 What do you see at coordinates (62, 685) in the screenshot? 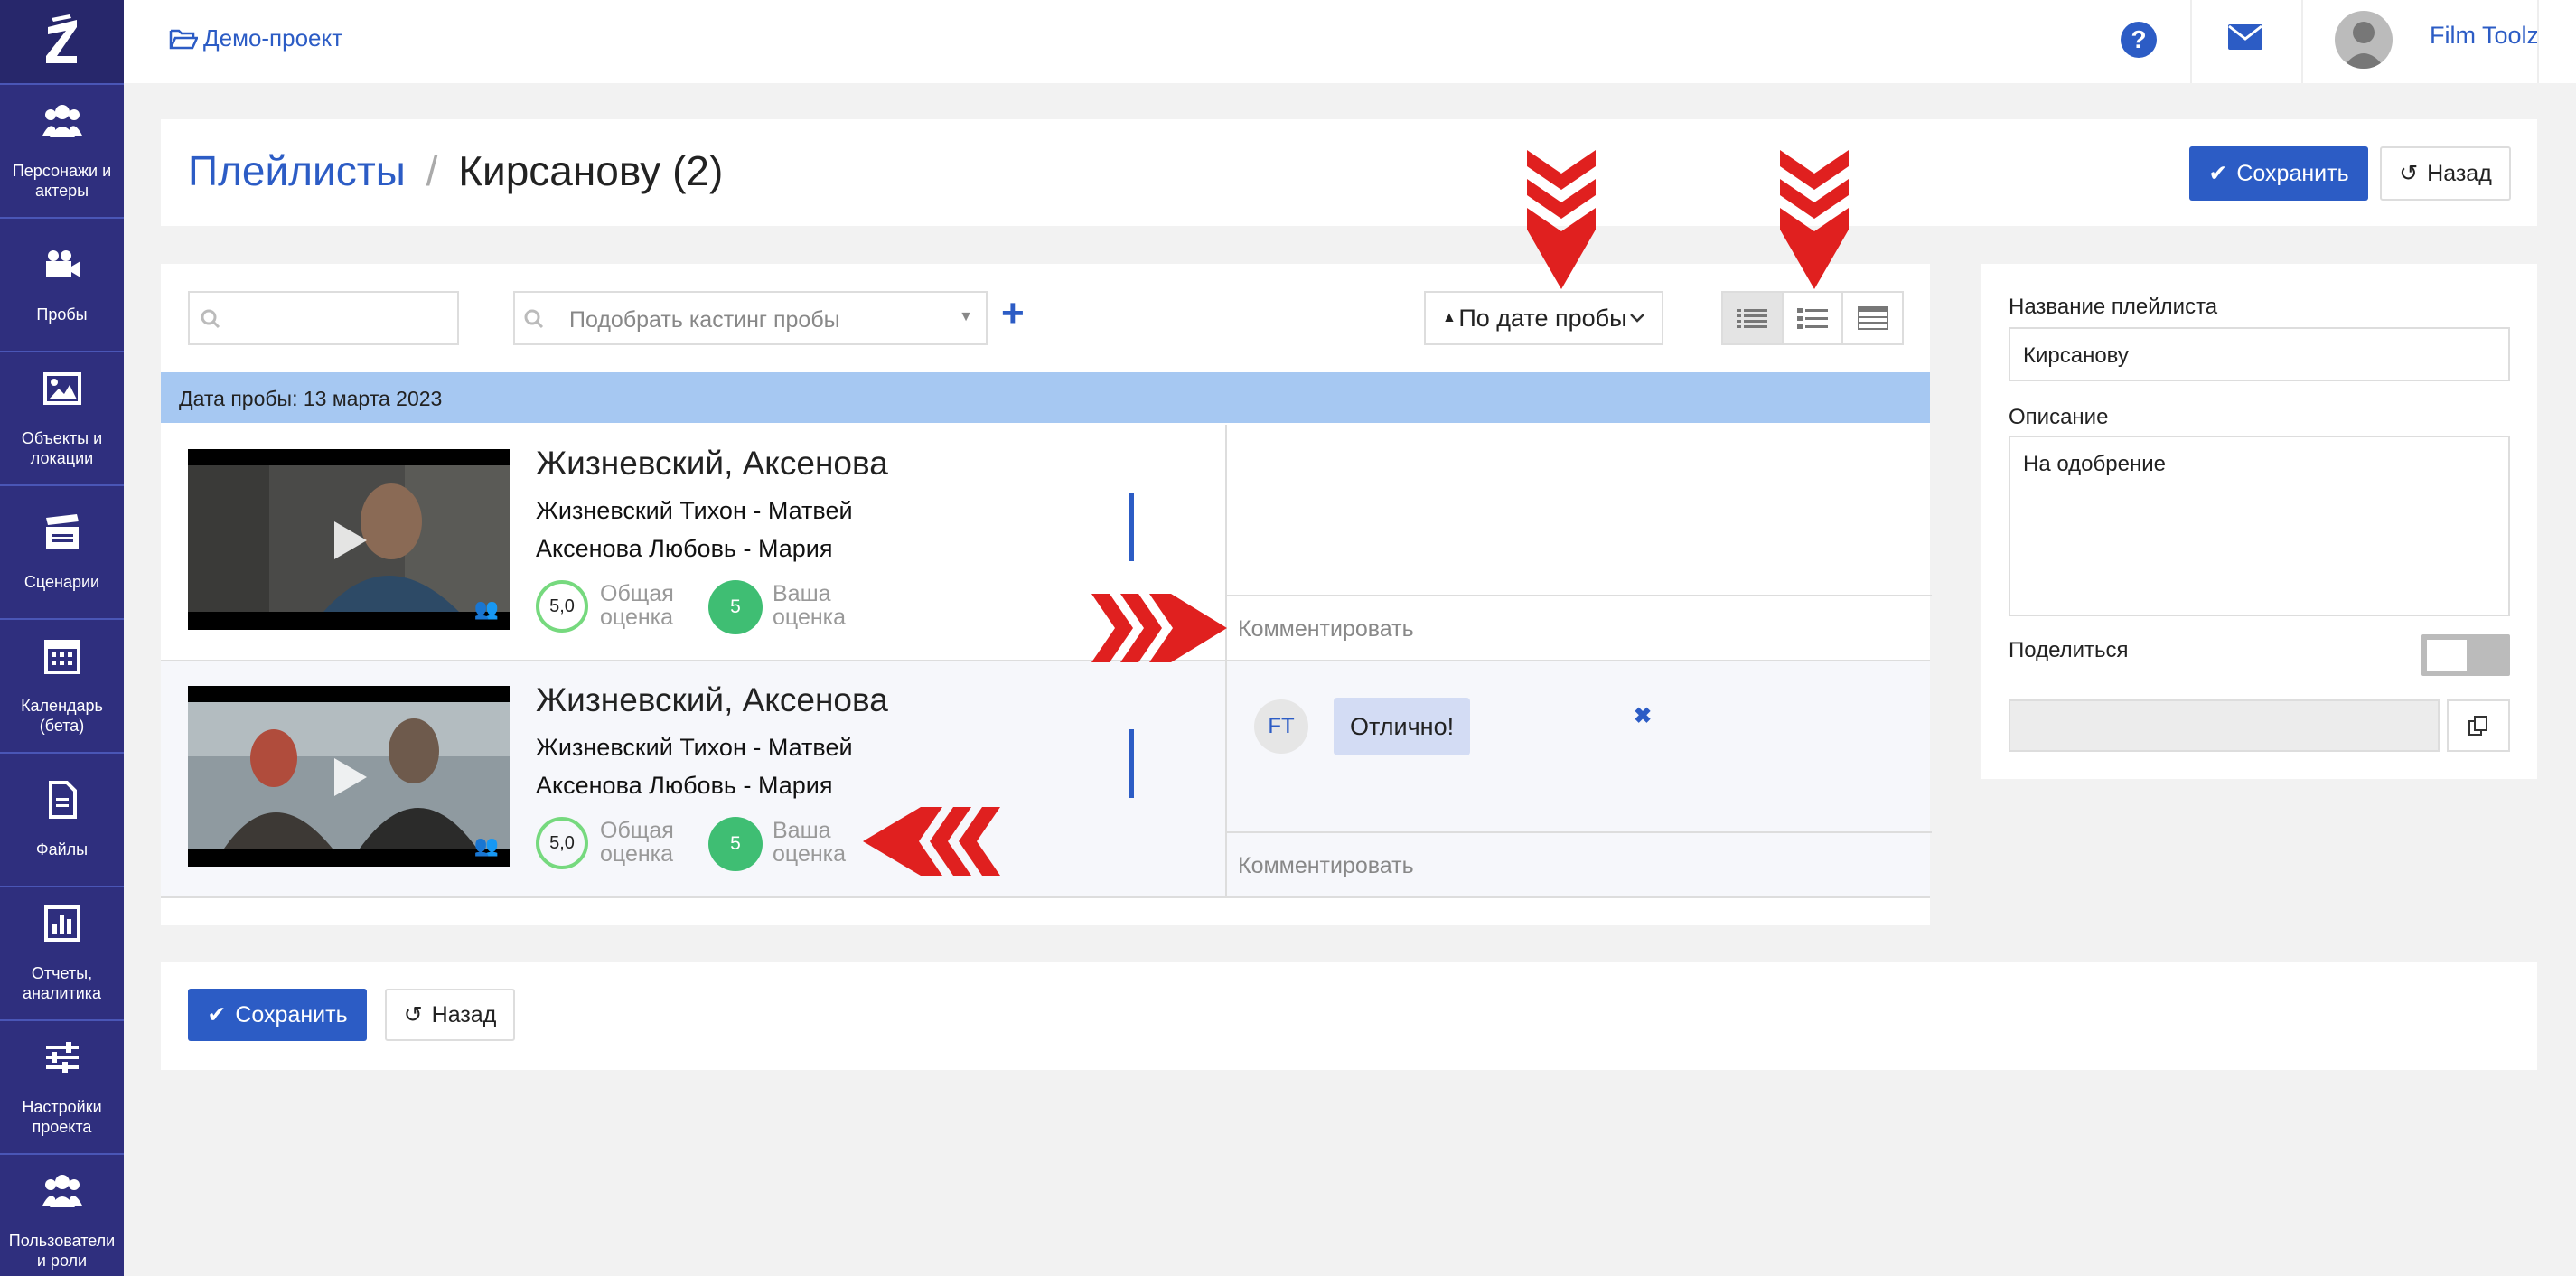
I see `sidebar-item-calendar: Календарь (бета)` at bounding box center [62, 685].